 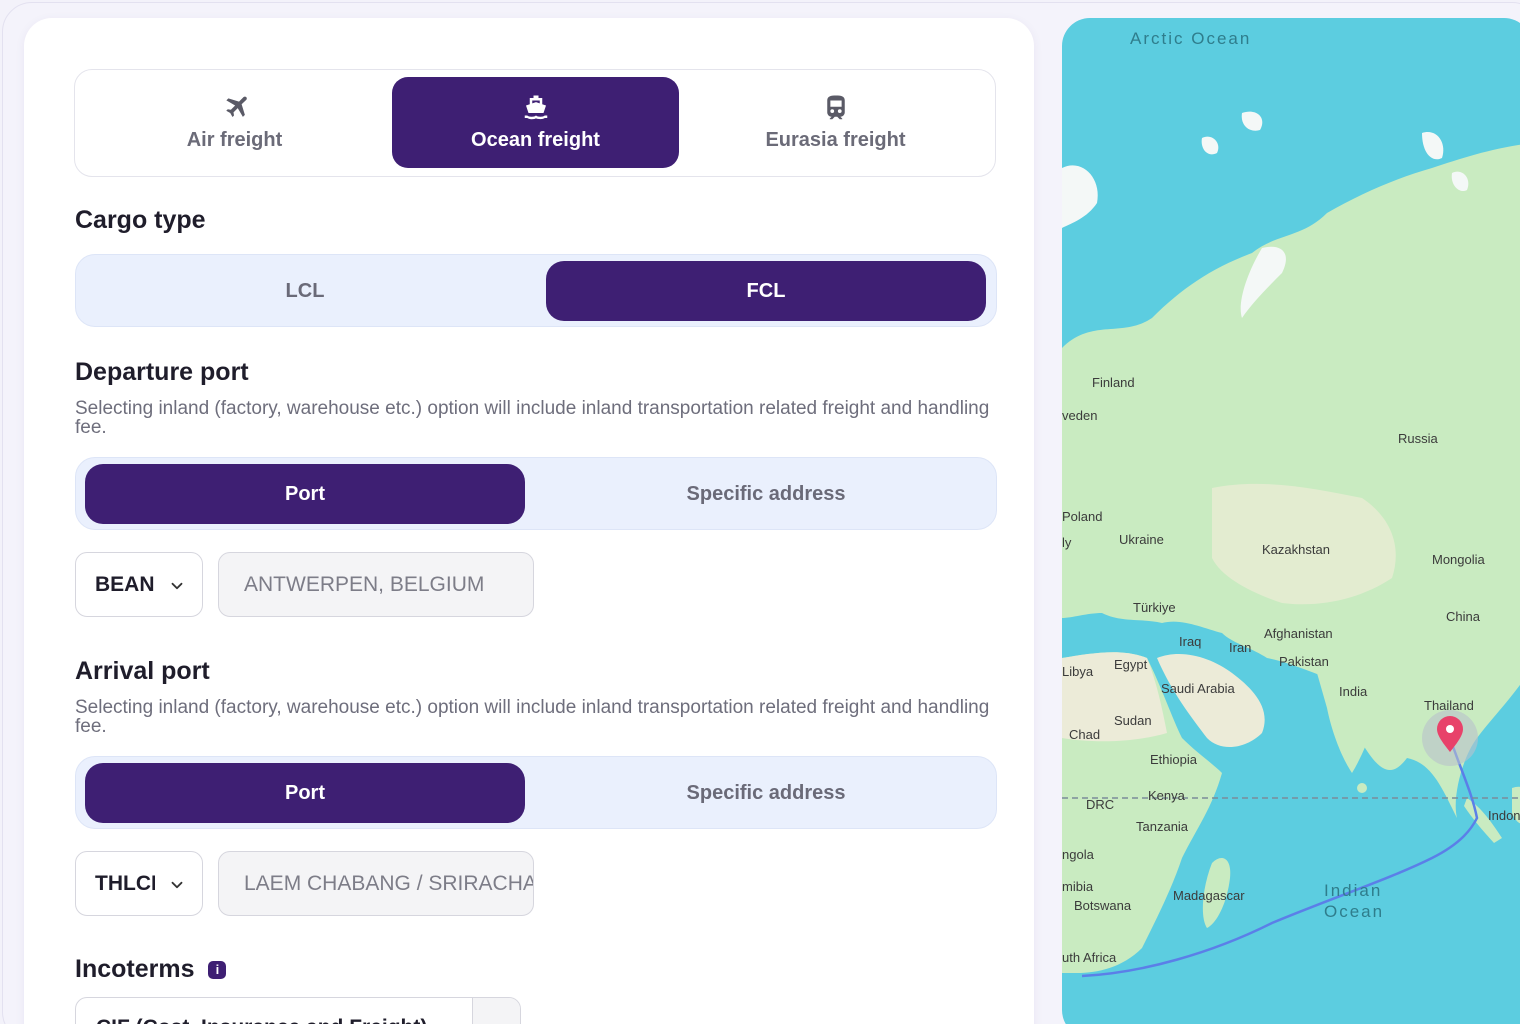 What do you see at coordinates (1304, 661) in the screenshot?
I see `map-label-pakistan: Pakistan` at bounding box center [1304, 661].